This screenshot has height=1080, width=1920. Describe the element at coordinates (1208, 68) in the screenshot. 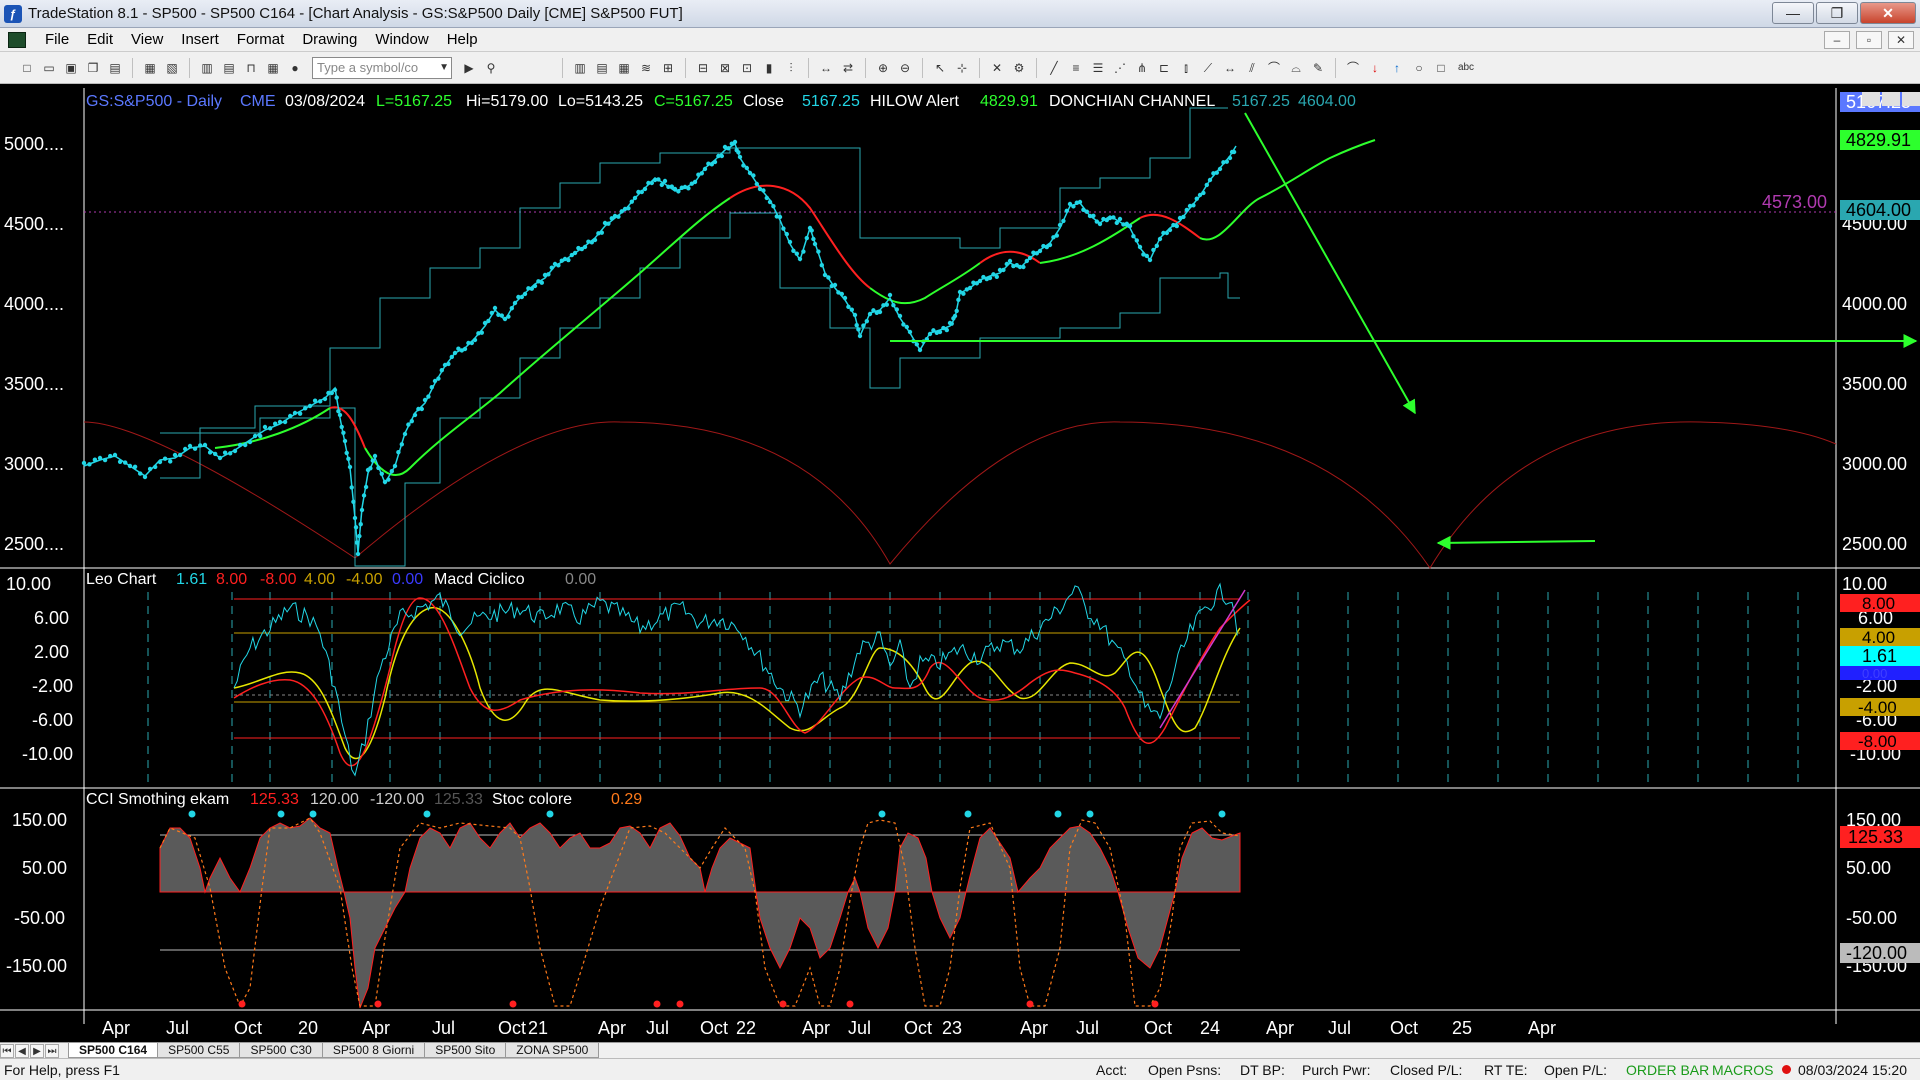

I see `vertical-line-icon: ⟋` at that location.